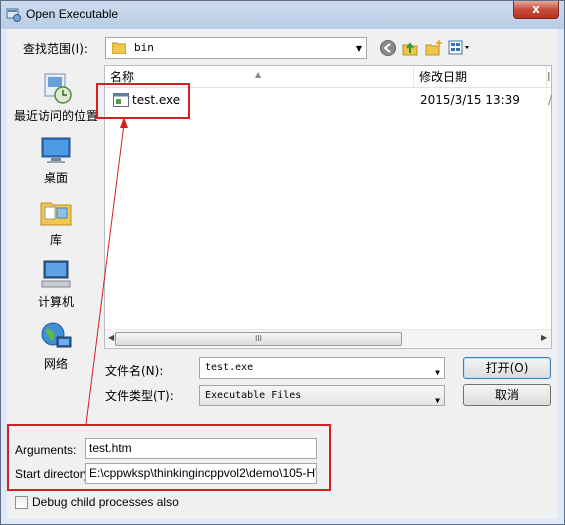  I want to click on highlight-box-options, so click(169, 457).